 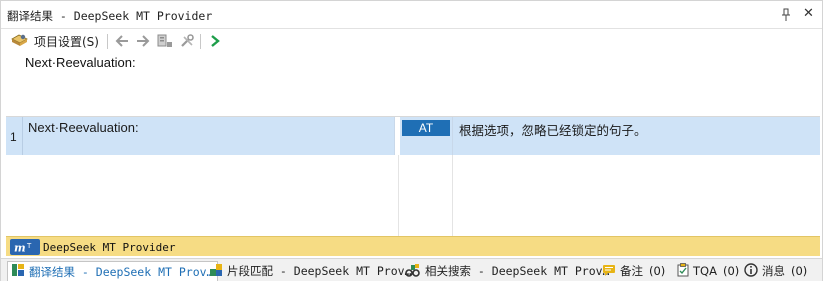 I want to click on provider-name: DeepSeek MT Provider, so click(x=109, y=247).